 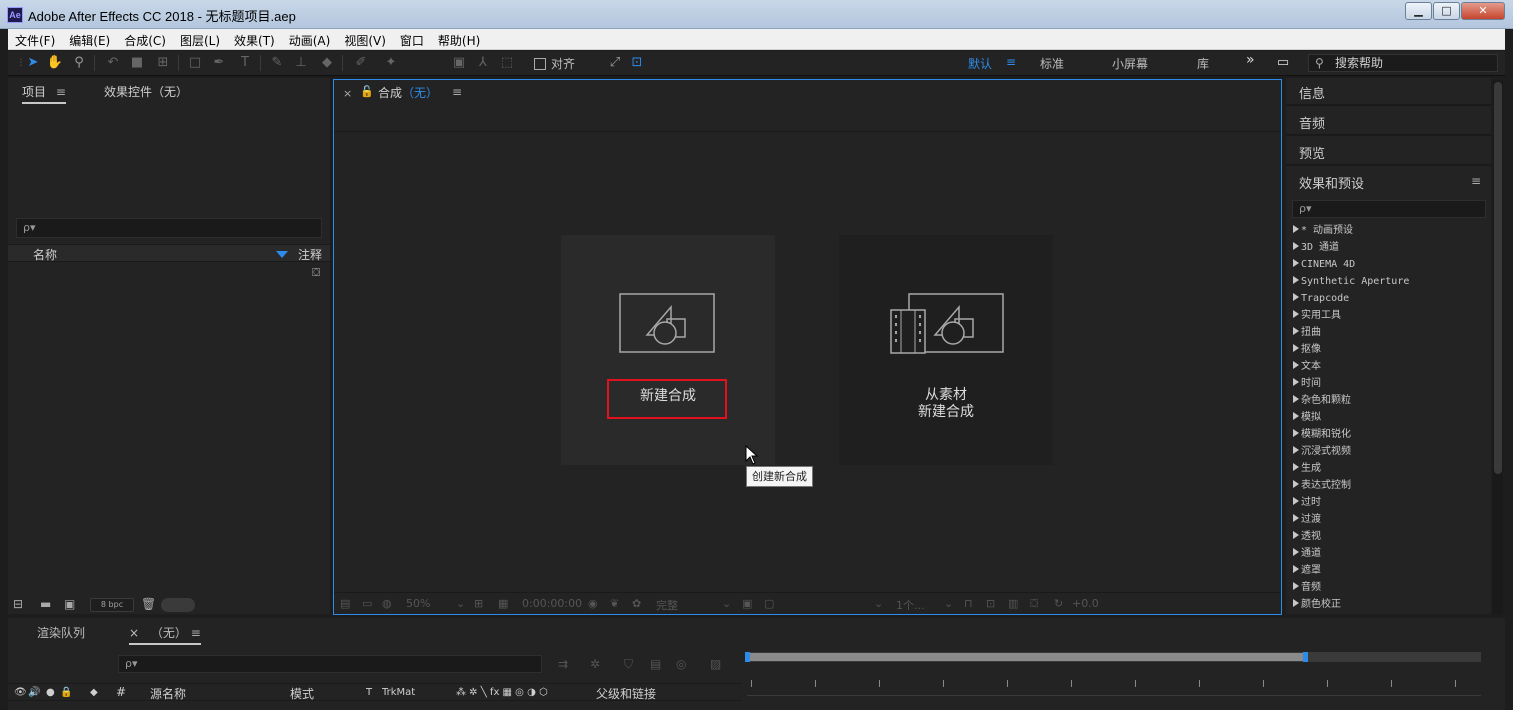 I want to click on tab-project: 项目 ≡, so click(x=44, y=93).